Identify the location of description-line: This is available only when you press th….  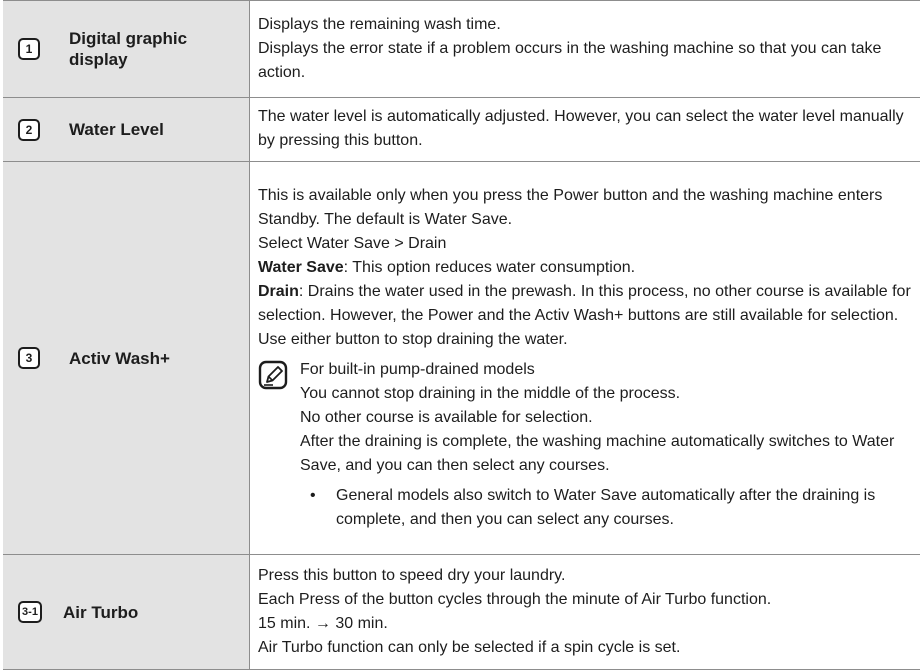
(570, 207).